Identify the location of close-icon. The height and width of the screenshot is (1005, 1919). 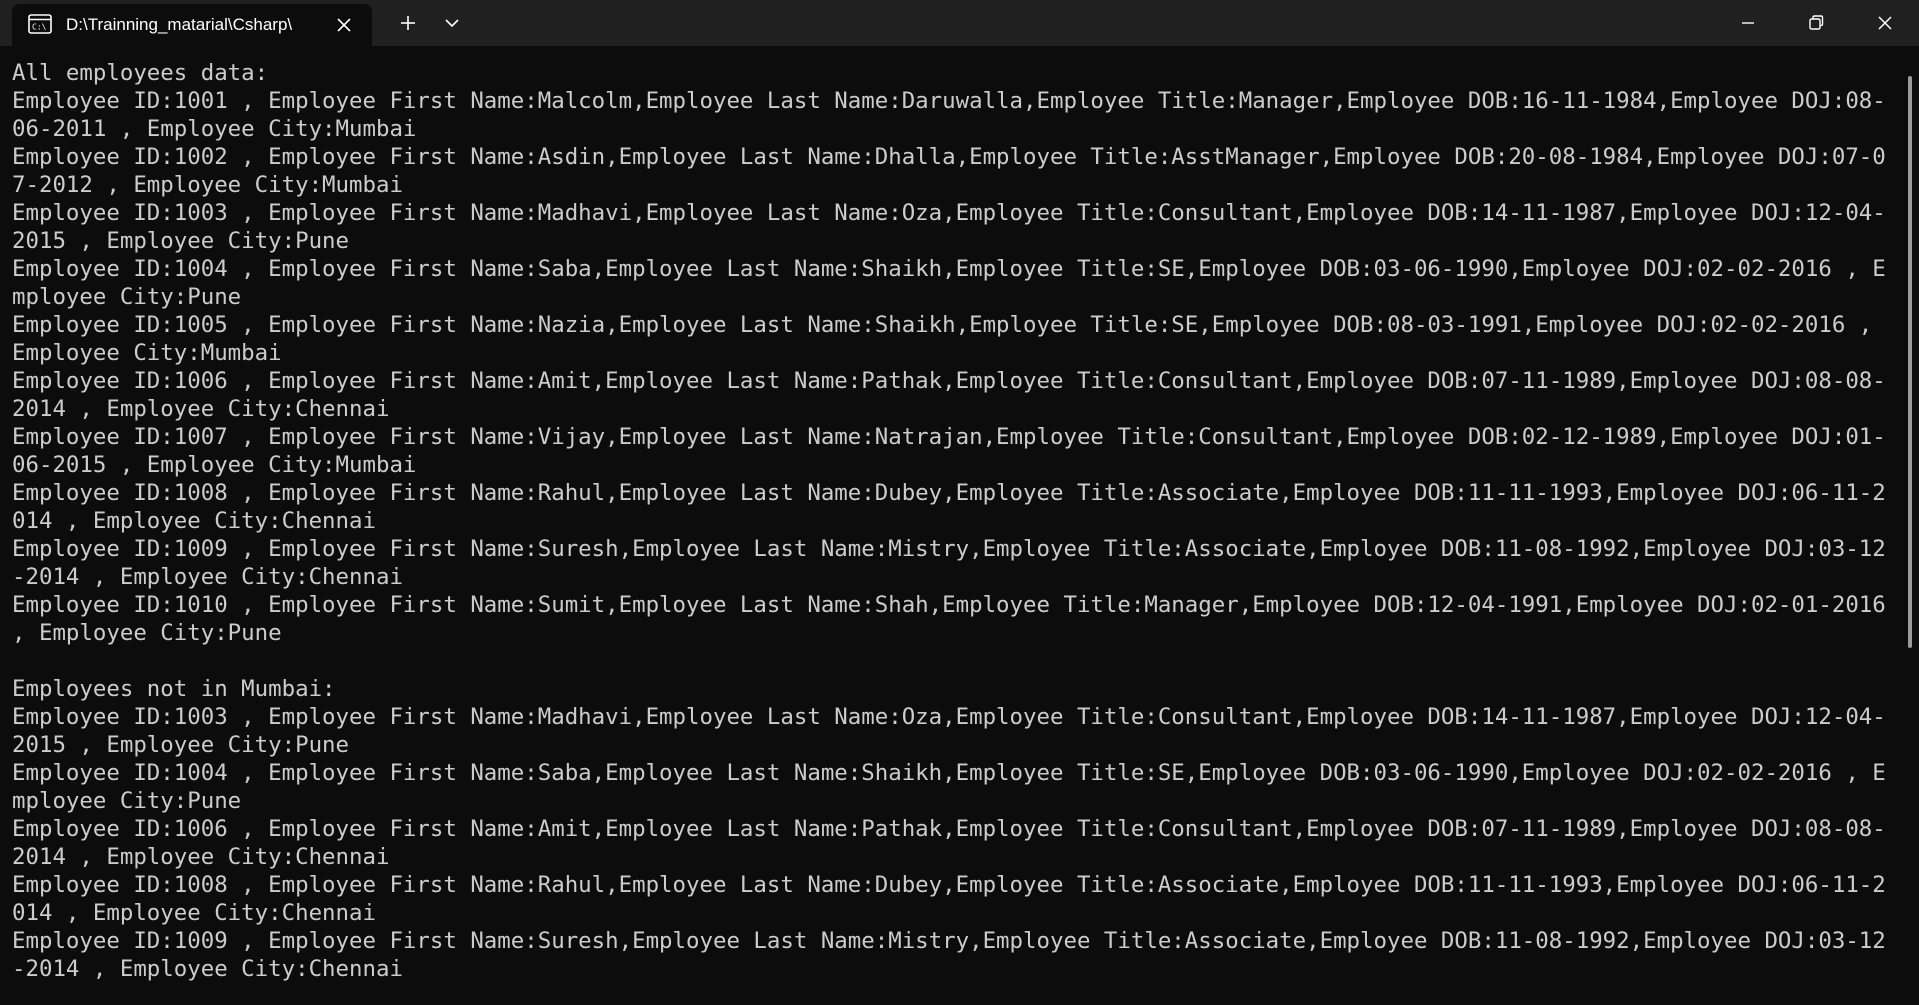
(1885, 23).